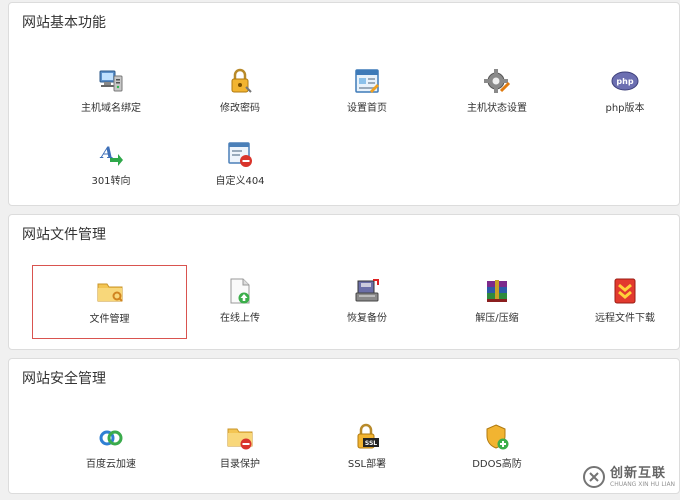 Image resolution: width=680 pixels, height=500 pixels. Describe the element at coordinates (371, 443) in the screenshot. I see `svg-text: SSL` at that location.